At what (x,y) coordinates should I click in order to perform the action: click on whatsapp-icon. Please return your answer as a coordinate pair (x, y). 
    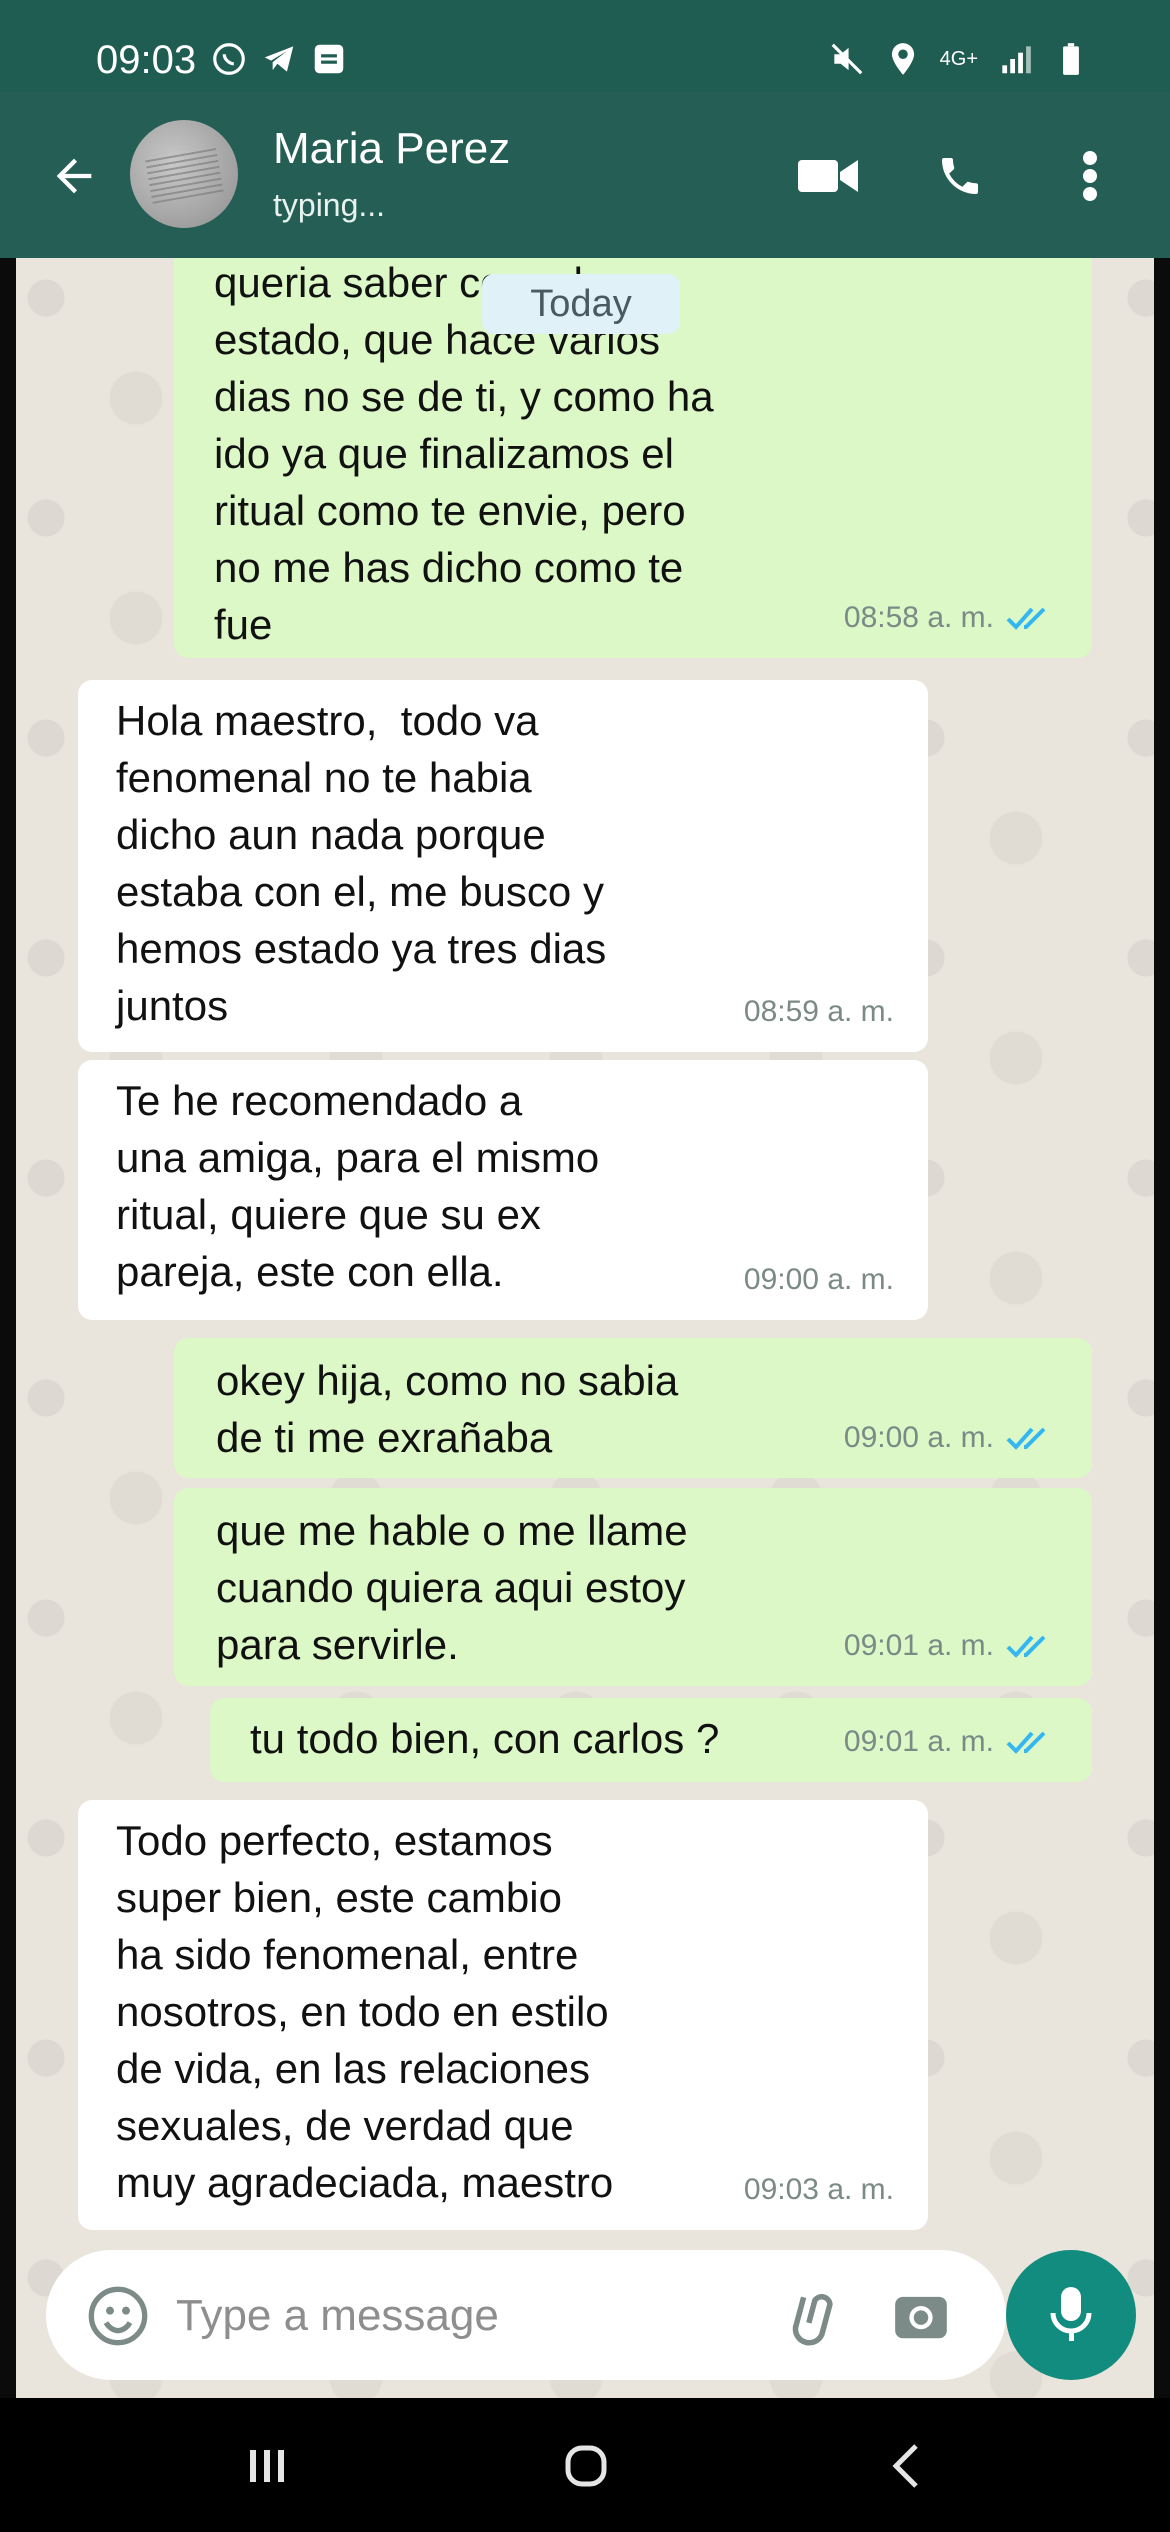
    Looking at the image, I should click on (229, 59).